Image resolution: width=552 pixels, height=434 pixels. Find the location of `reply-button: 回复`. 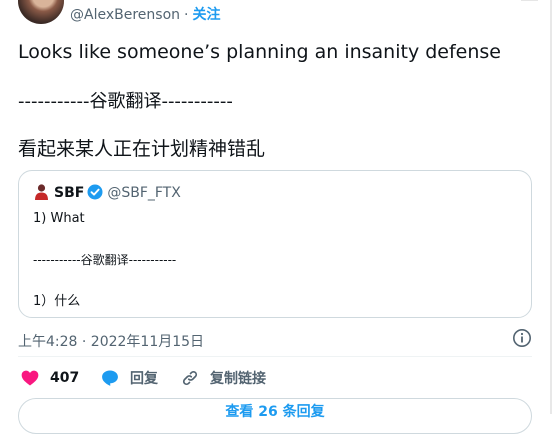

reply-button: 回复 is located at coordinates (129, 378).